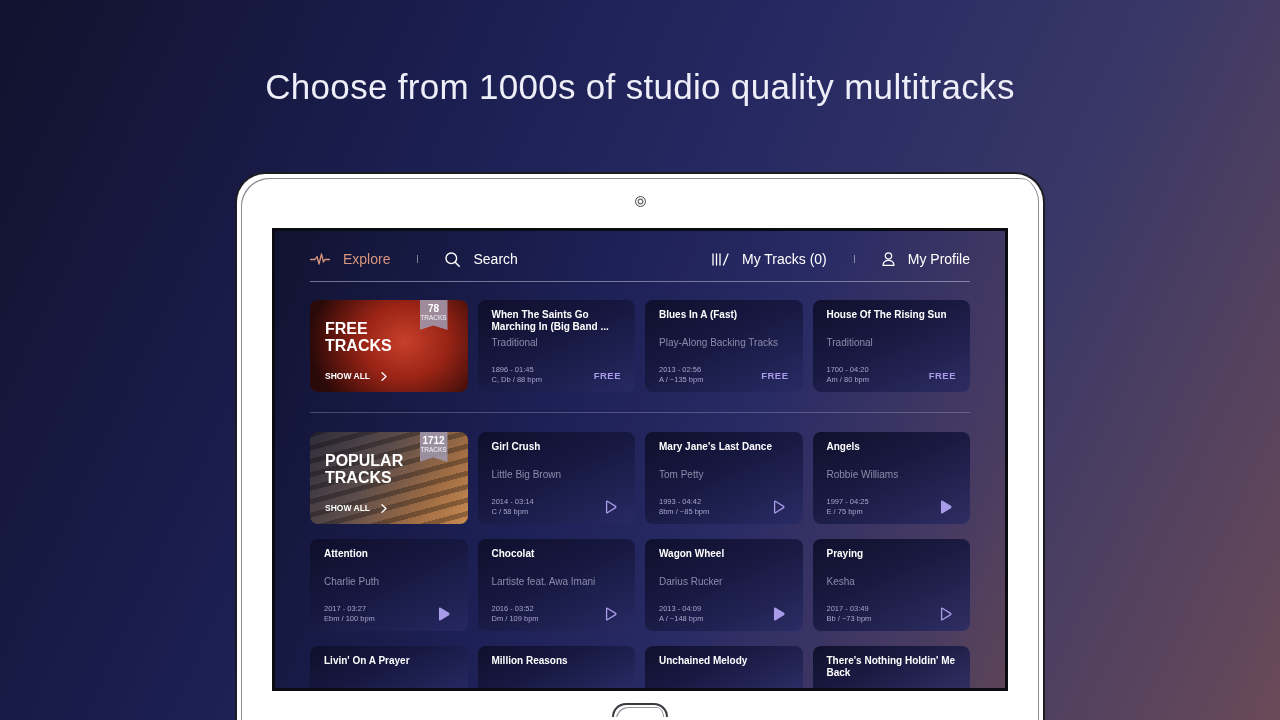  I want to click on search-link: Search, so click(481, 259).